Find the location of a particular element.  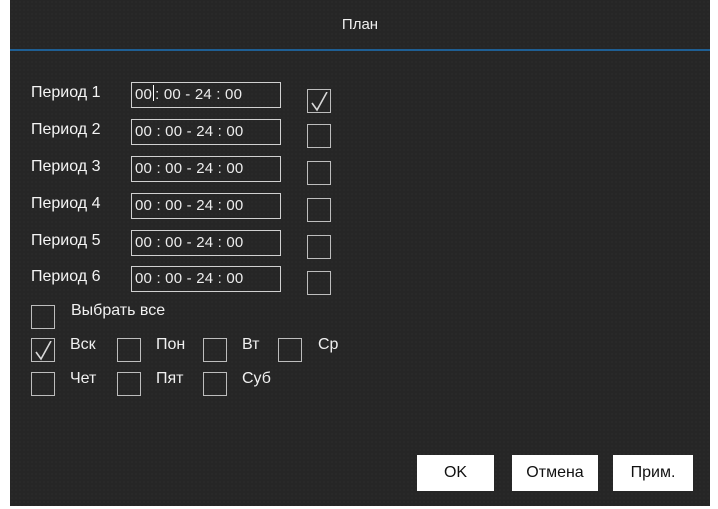

period-2-time-input: 00 : 00 - 24 : 00 is located at coordinates (206, 132).